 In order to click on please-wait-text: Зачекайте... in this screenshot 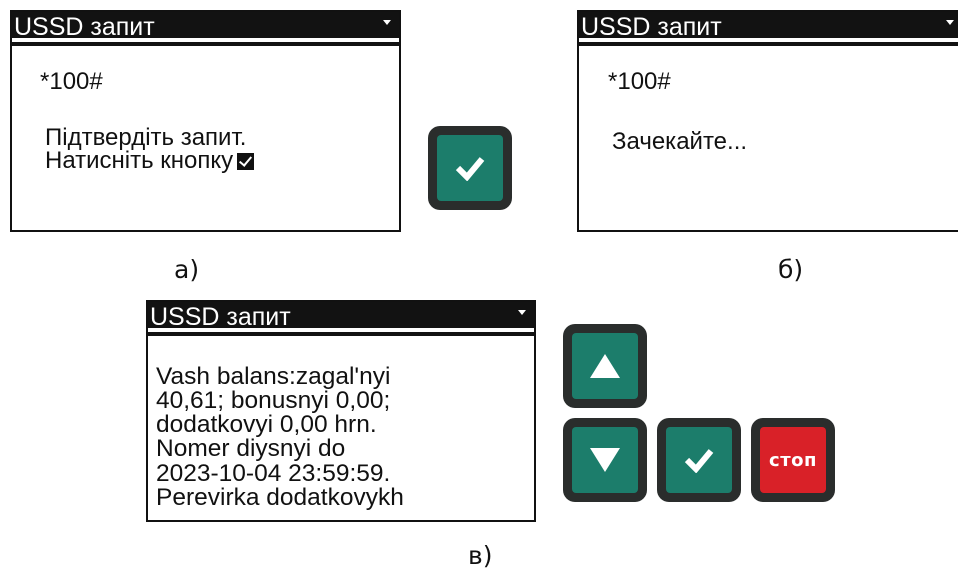, I will do `click(680, 141)`.